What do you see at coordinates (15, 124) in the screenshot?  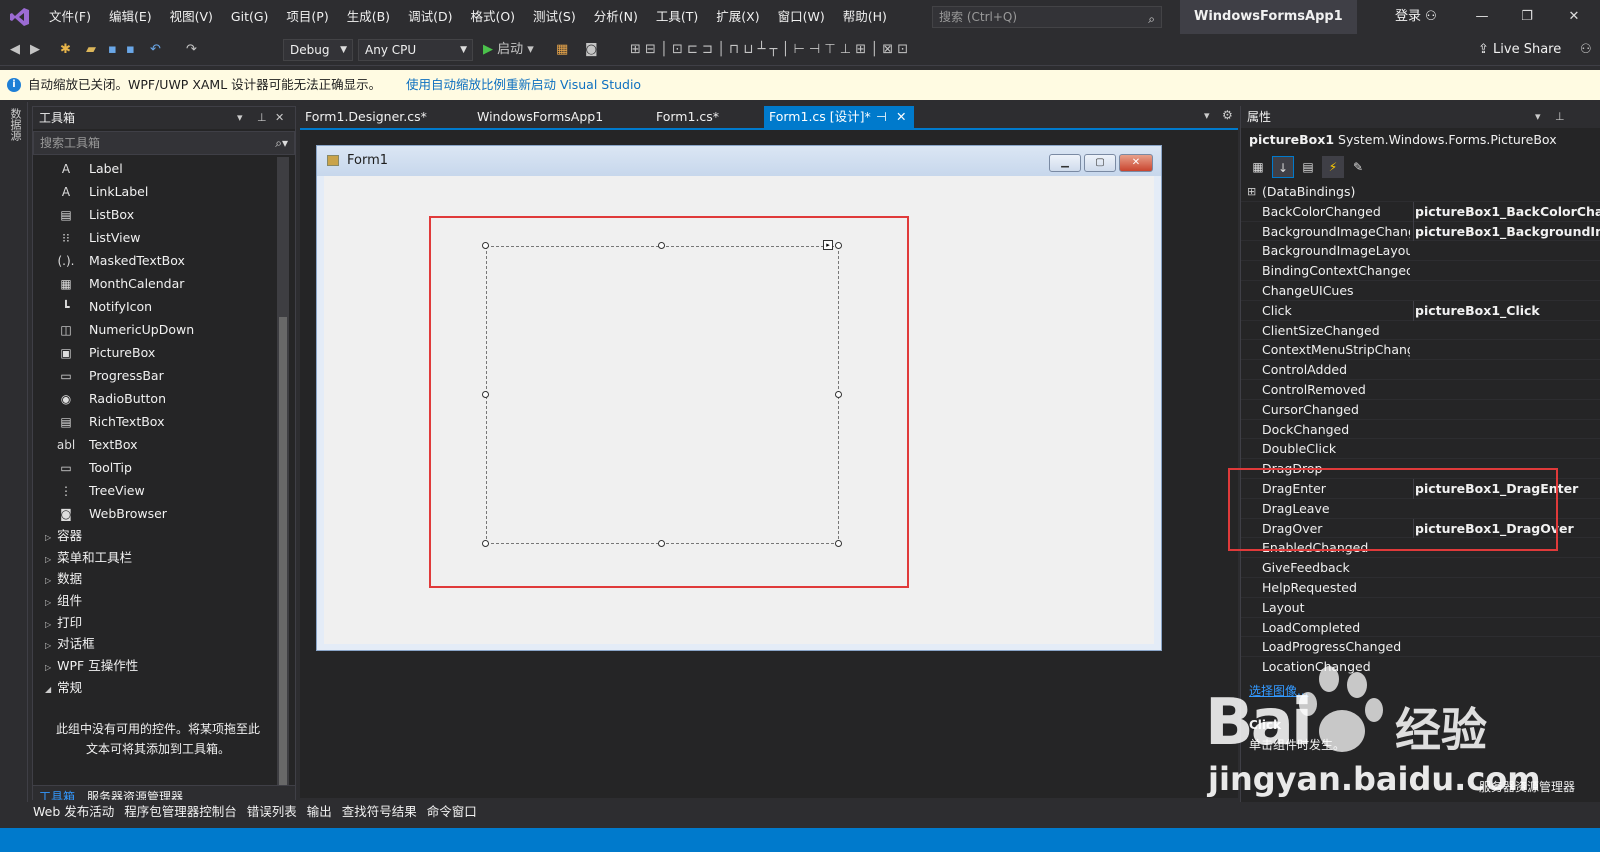 I see `data-sources-tab: 数据源` at bounding box center [15, 124].